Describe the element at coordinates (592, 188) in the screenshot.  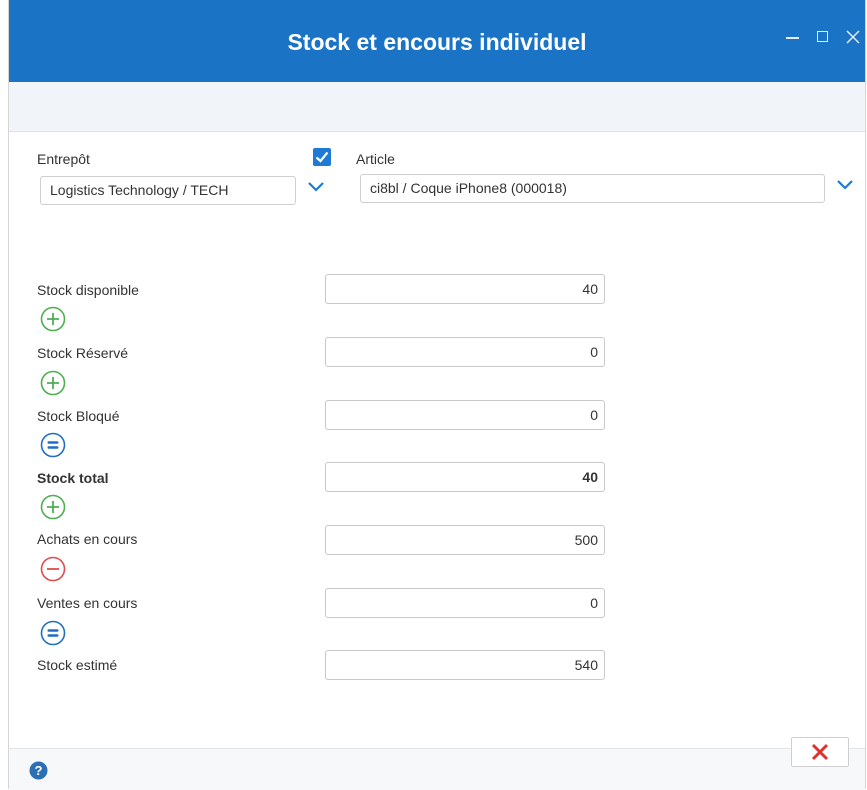
I see `article-select: ci8bl / Coque iPhone8 (000018)` at that location.